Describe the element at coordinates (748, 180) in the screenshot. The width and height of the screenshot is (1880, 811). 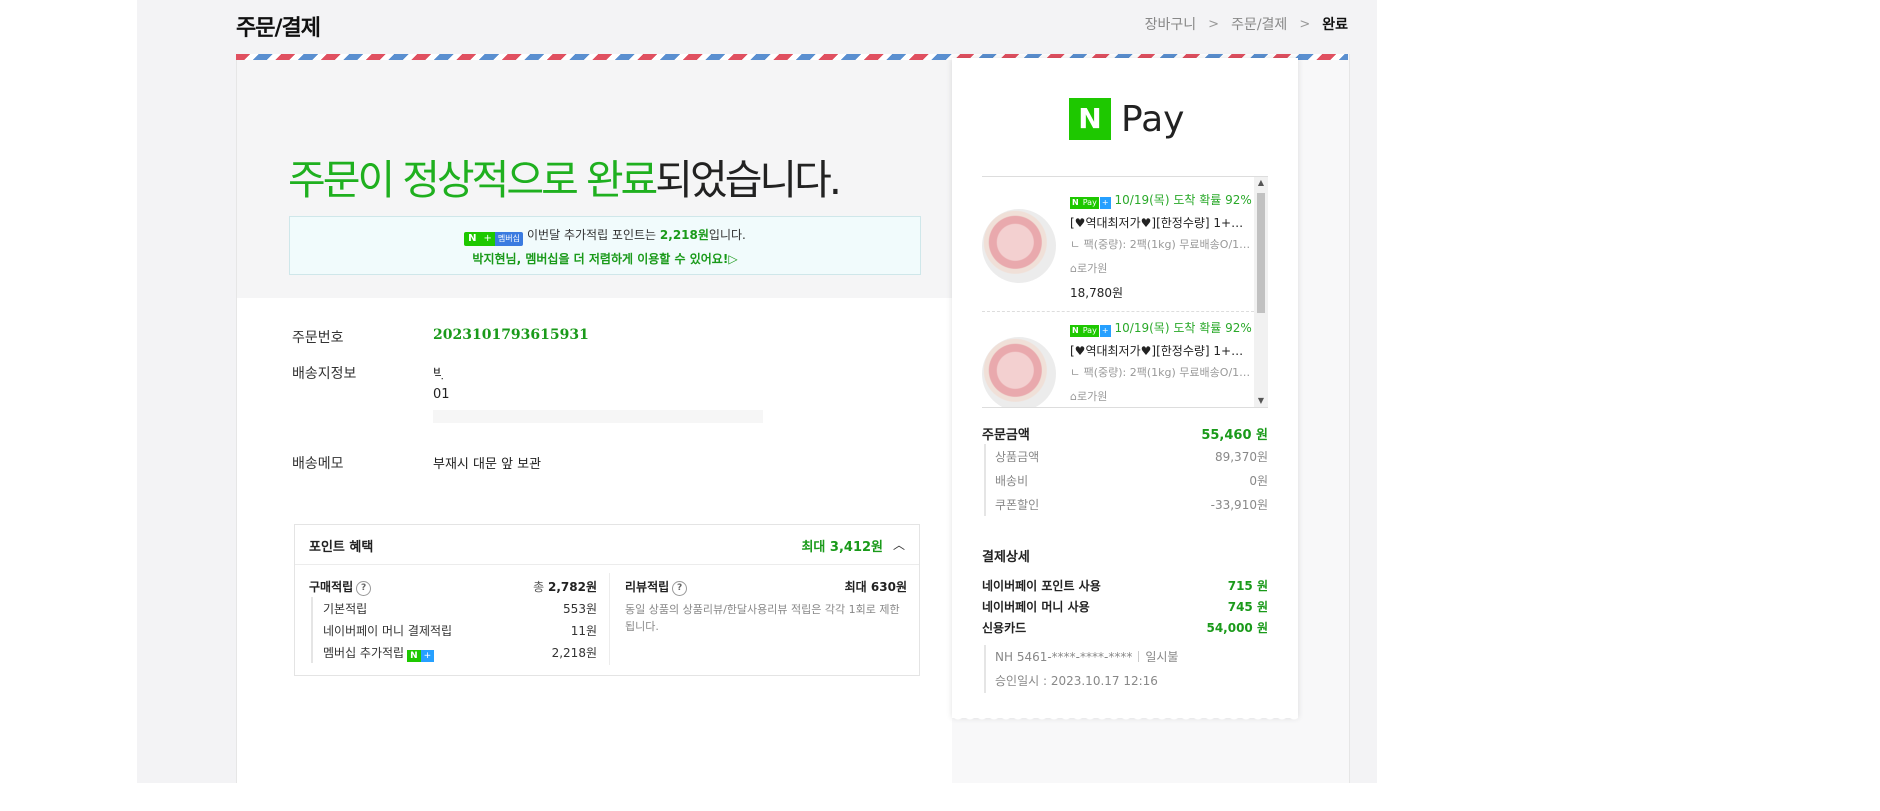
I see `completion-message-rest: 되었습니다.` at that location.